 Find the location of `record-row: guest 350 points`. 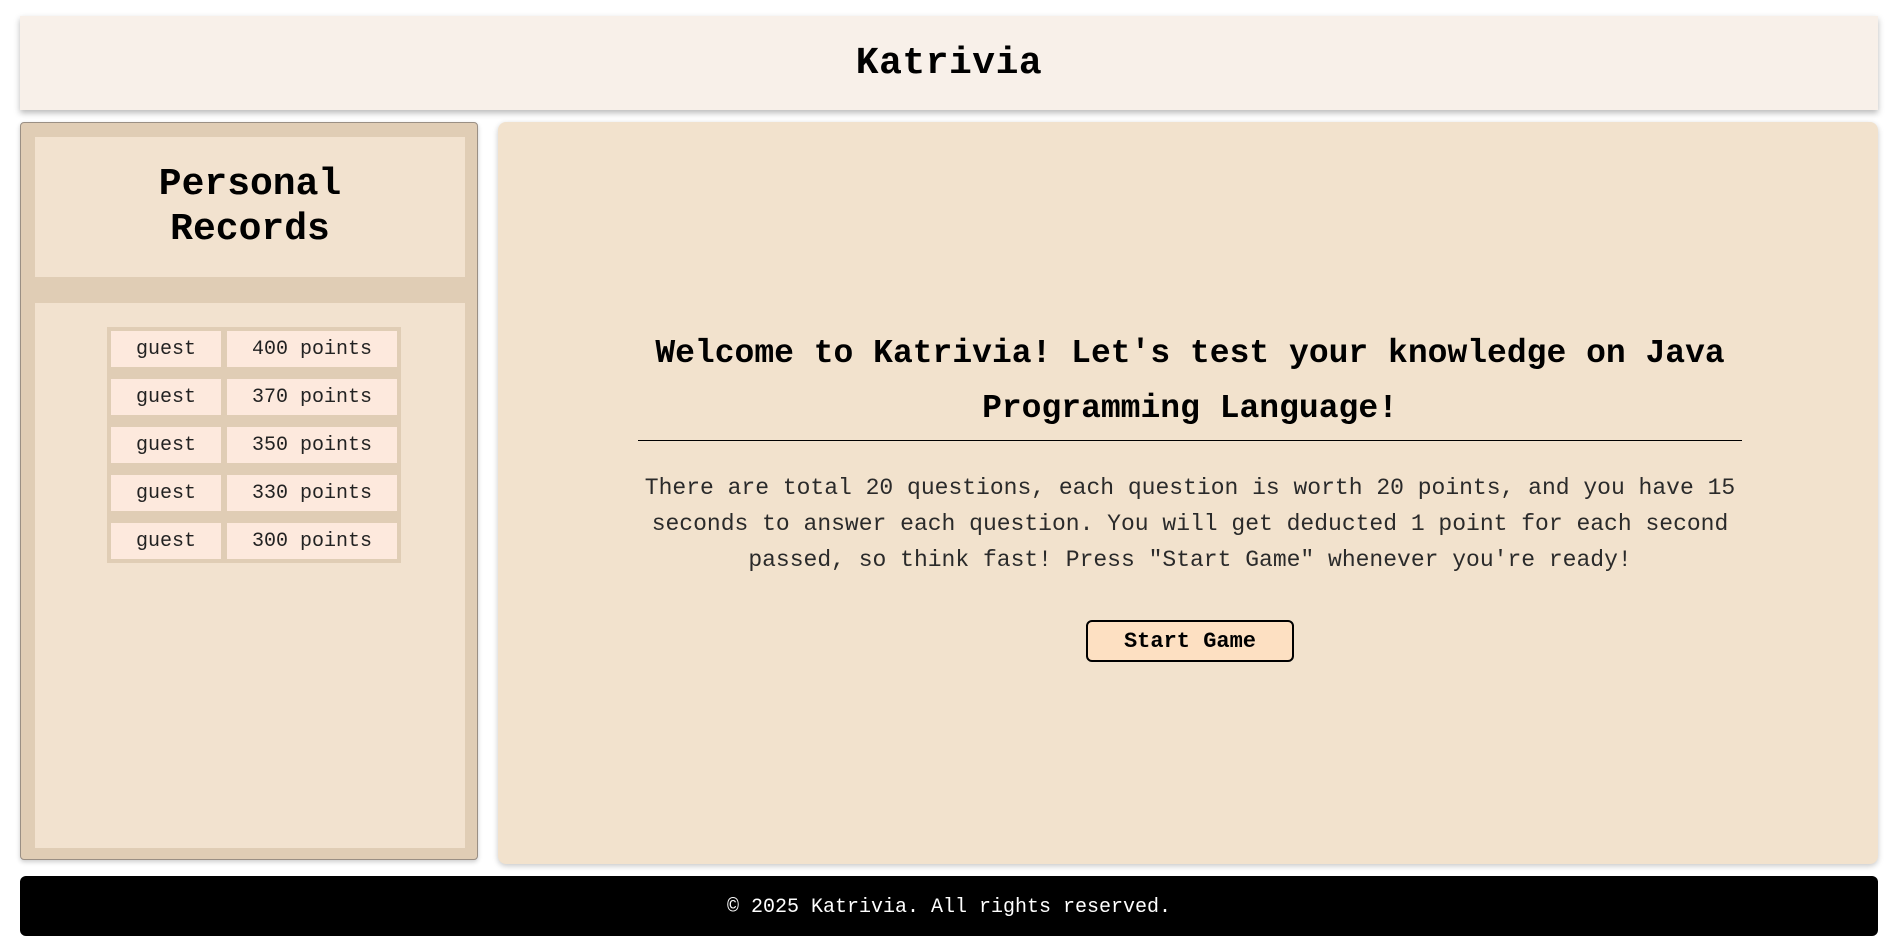

record-row: guest 350 points is located at coordinates (254, 445).